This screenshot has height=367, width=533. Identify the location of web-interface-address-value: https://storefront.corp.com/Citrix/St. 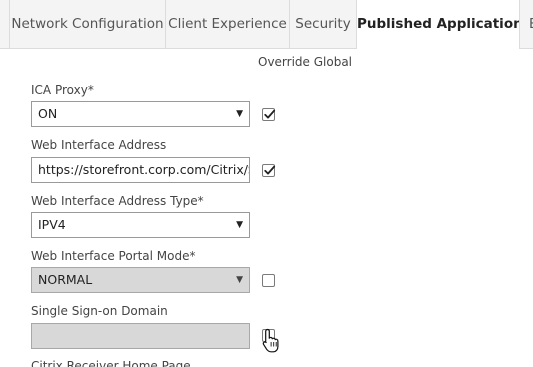
(144, 169).